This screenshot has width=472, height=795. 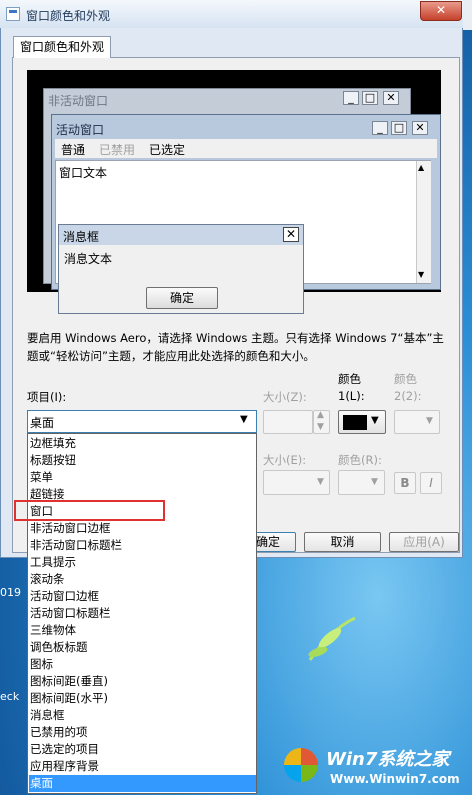 What do you see at coordinates (421, 274) in the screenshot?
I see `scroll-down-icon: ▼` at bounding box center [421, 274].